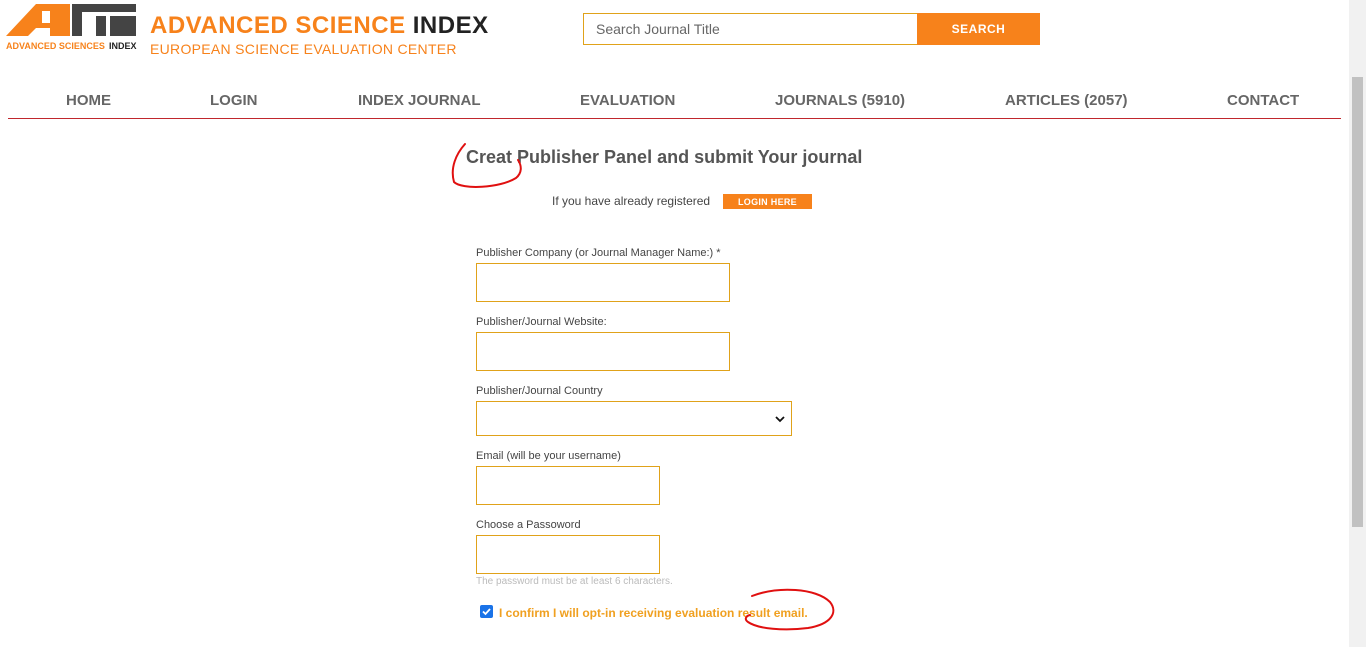 Image resolution: width=1366 pixels, height=647 pixels. Describe the element at coordinates (750, 29) in the screenshot. I see `search-input` at that location.